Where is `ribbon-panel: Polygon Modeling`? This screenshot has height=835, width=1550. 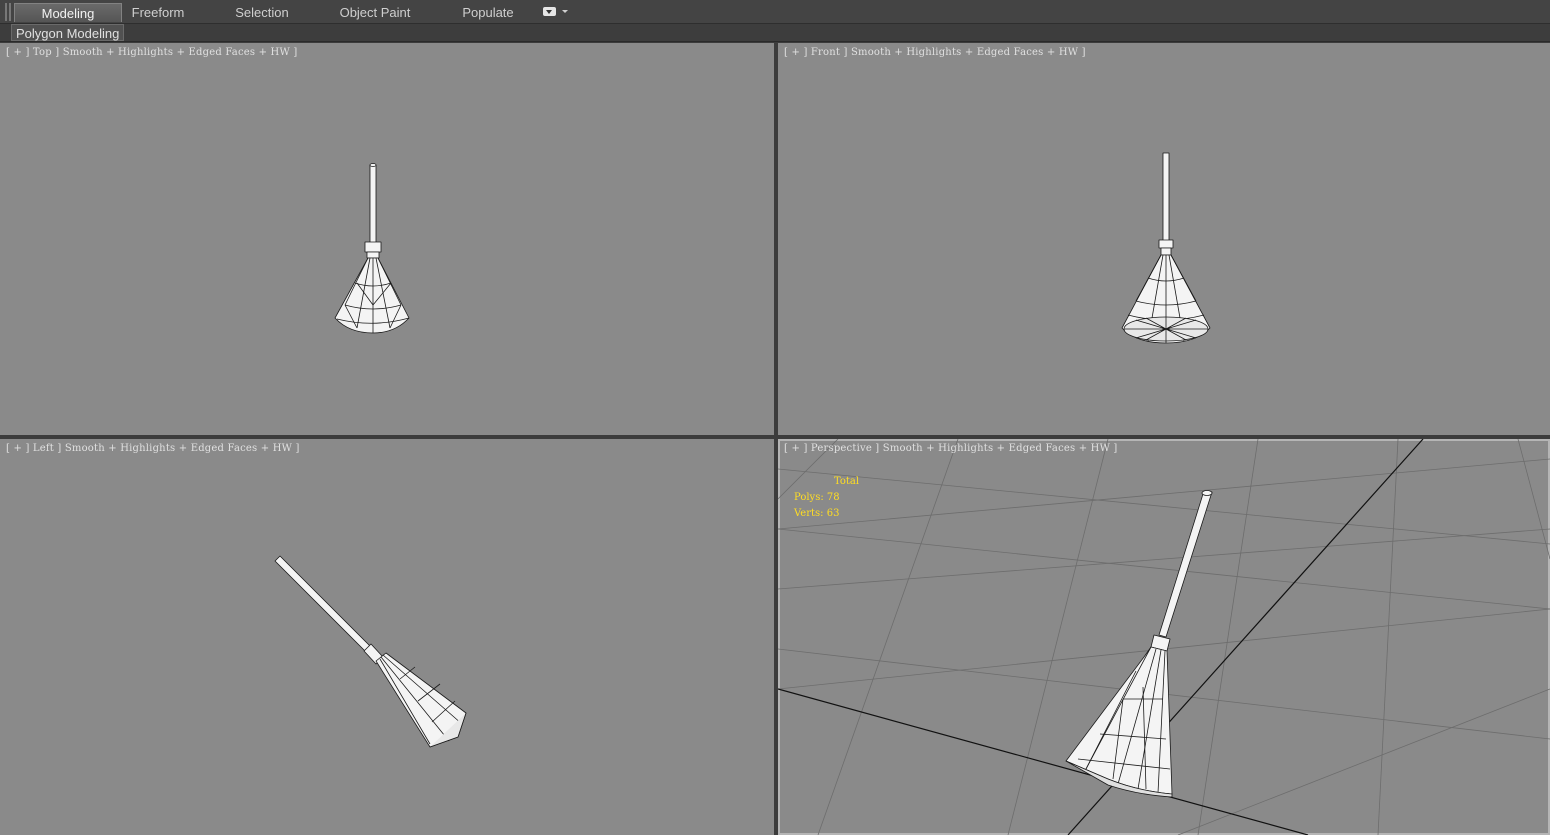
ribbon-panel: Polygon Modeling is located at coordinates (775, 33).